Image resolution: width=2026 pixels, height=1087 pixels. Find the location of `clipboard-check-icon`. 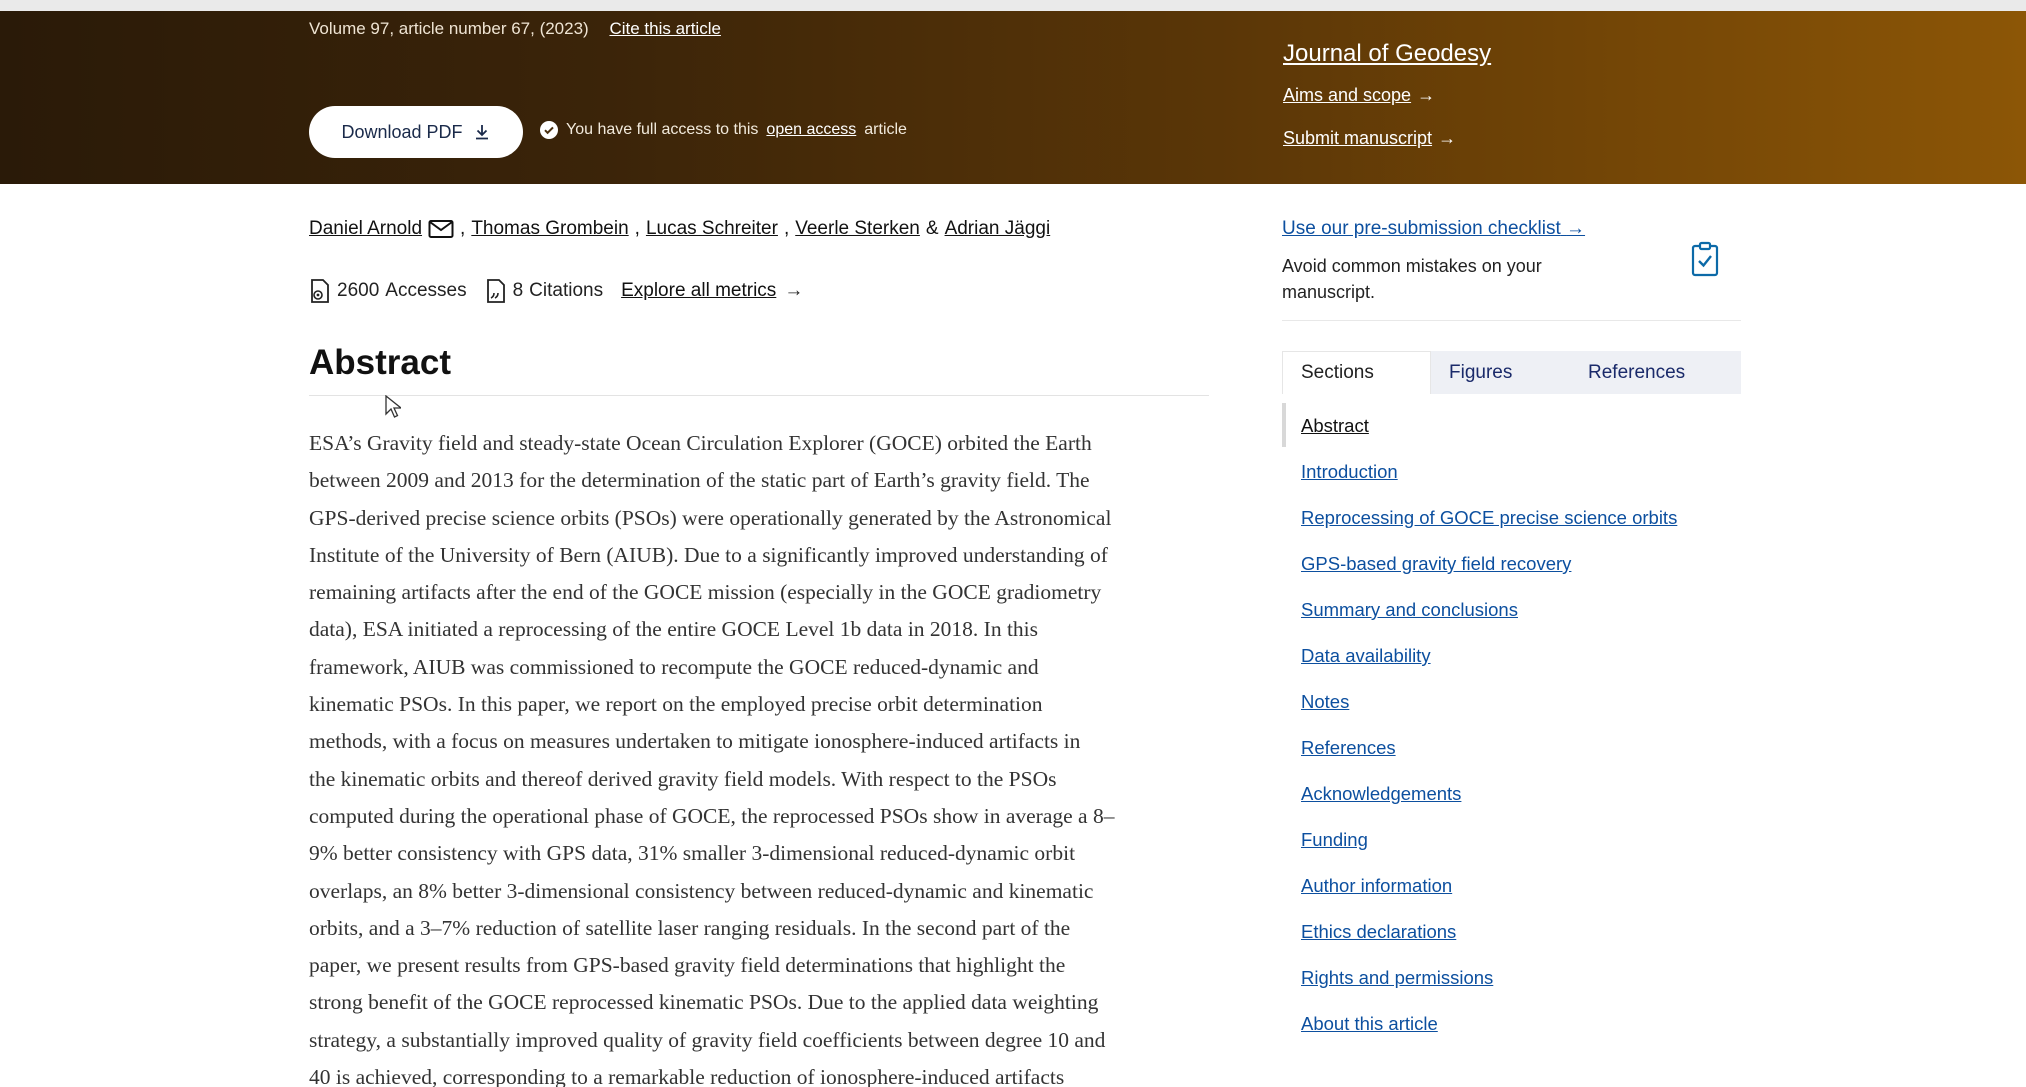

clipboard-check-icon is located at coordinates (1705, 259).